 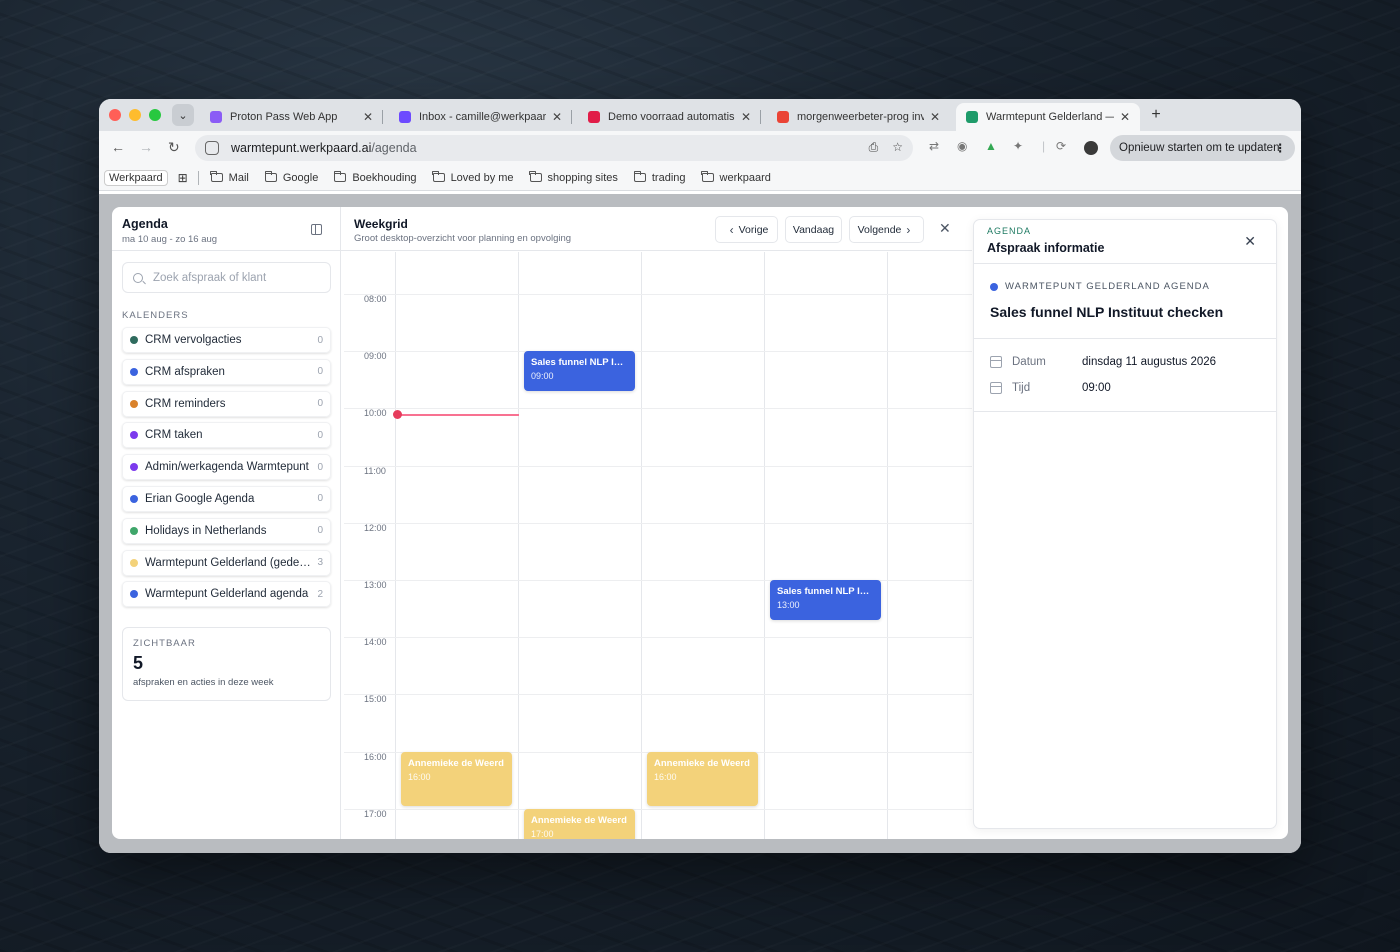 I want to click on search-icon, so click(x=138, y=277).